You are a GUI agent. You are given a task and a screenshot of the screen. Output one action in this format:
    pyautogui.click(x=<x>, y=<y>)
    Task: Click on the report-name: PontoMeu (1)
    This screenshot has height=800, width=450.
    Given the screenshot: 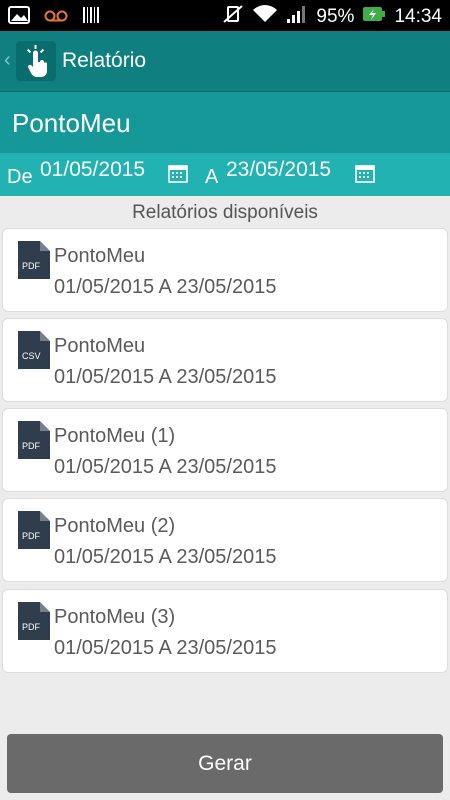 What is the action you would take?
    pyautogui.click(x=115, y=436)
    